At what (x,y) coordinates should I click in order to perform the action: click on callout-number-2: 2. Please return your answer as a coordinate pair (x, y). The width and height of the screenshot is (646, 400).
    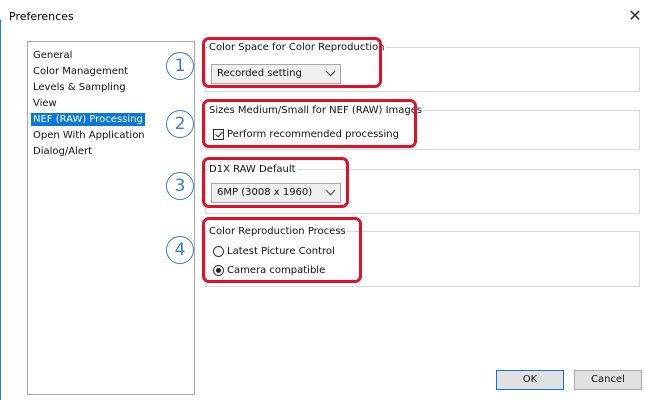
    Looking at the image, I should click on (180, 124).